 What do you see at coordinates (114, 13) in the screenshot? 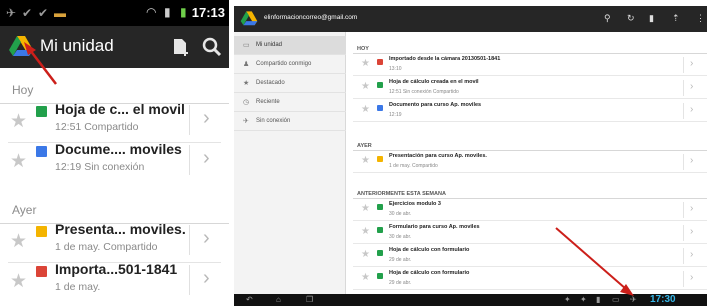
I see `status-bar: ✈ ✔ ✔ ▬ ◠ ▮ ▮ 17:13` at bounding box center [114, 13].